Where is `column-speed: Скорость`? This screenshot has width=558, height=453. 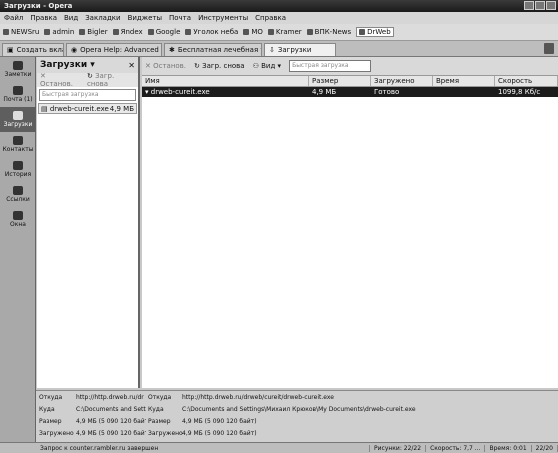 column-speed: Скорость is located at coordinates (526, 81).